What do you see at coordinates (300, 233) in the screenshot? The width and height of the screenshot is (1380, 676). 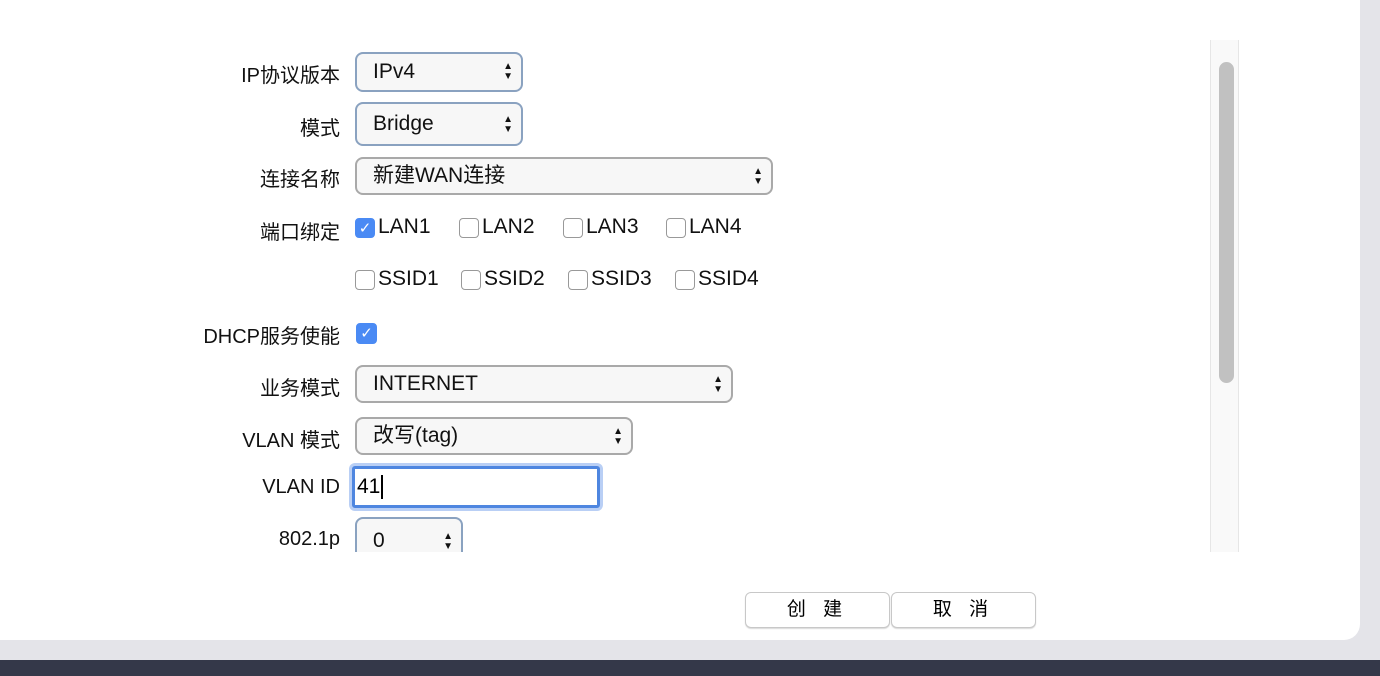 I see `port-binding-label: 端口绑定` at bounding box center [300, 233].